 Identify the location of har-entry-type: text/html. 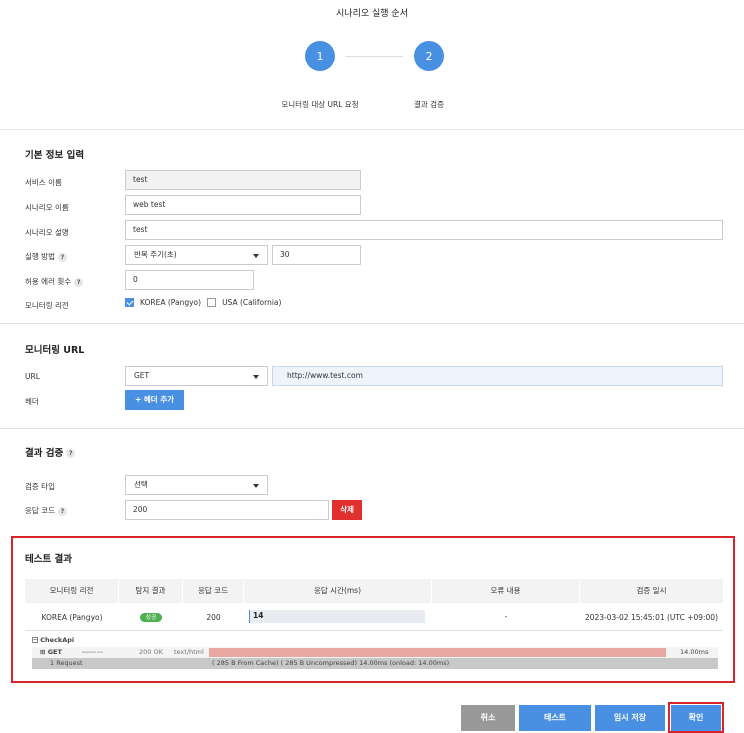
(189, 652).